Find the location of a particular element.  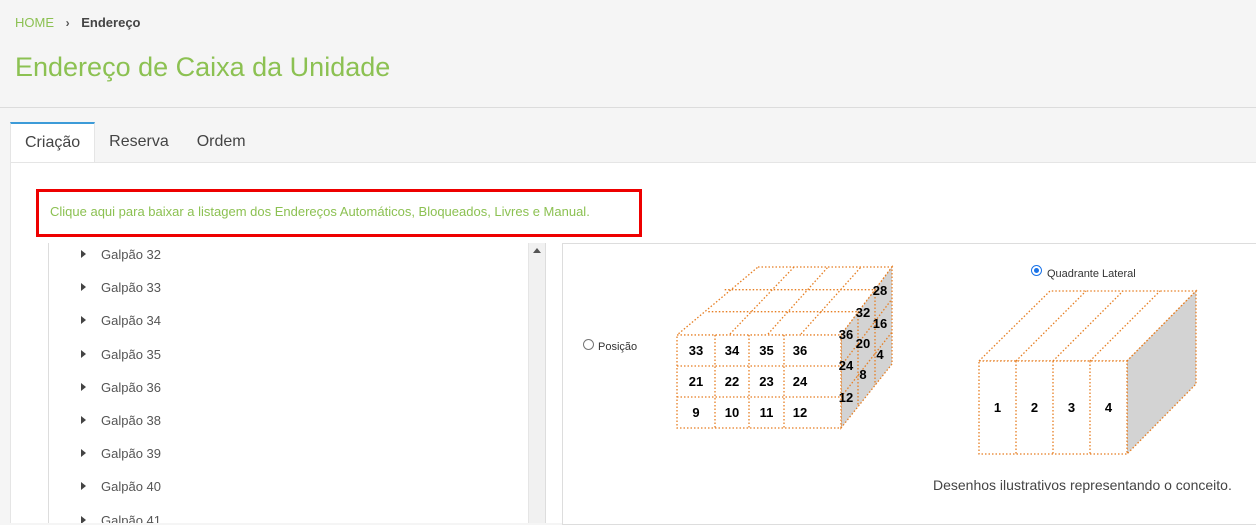

breadcrumb-current: Endereço is located at coordinates (111, 22).